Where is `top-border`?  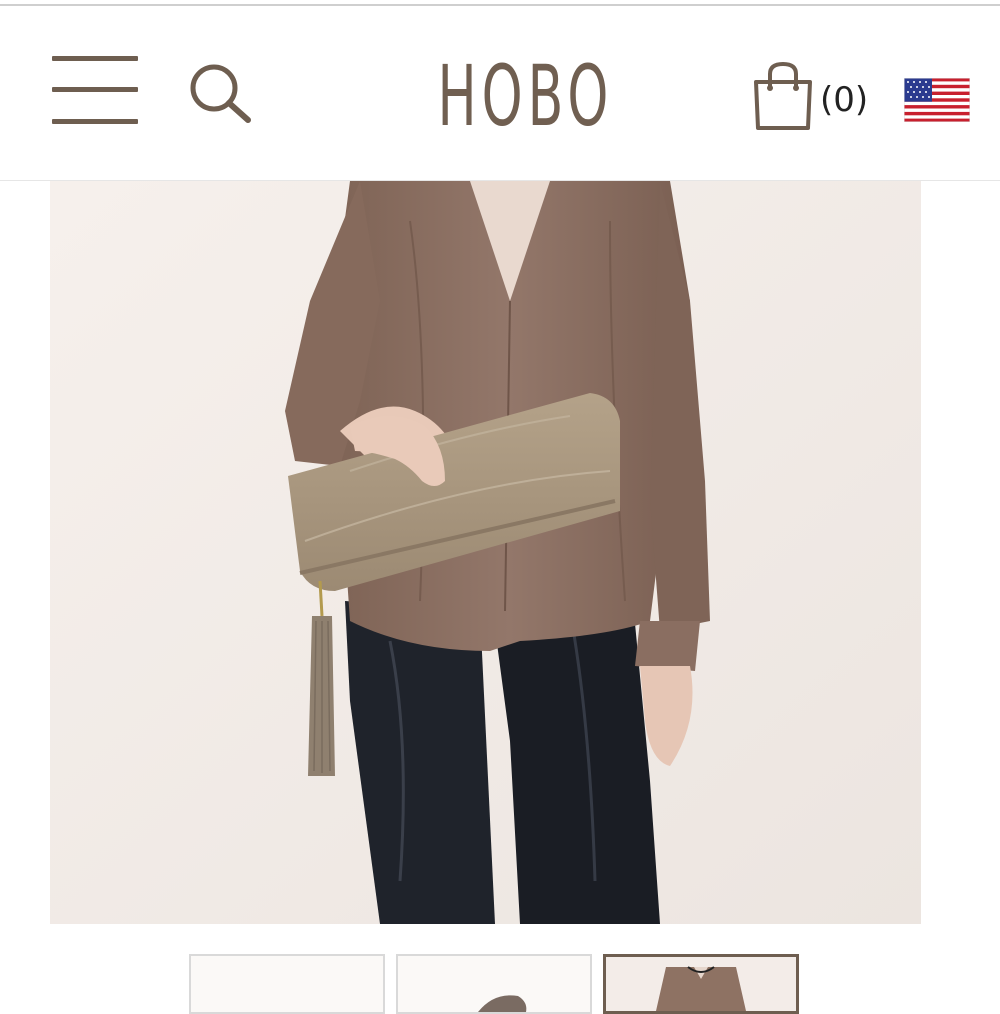 top-border is located at coordinates (500, 3).